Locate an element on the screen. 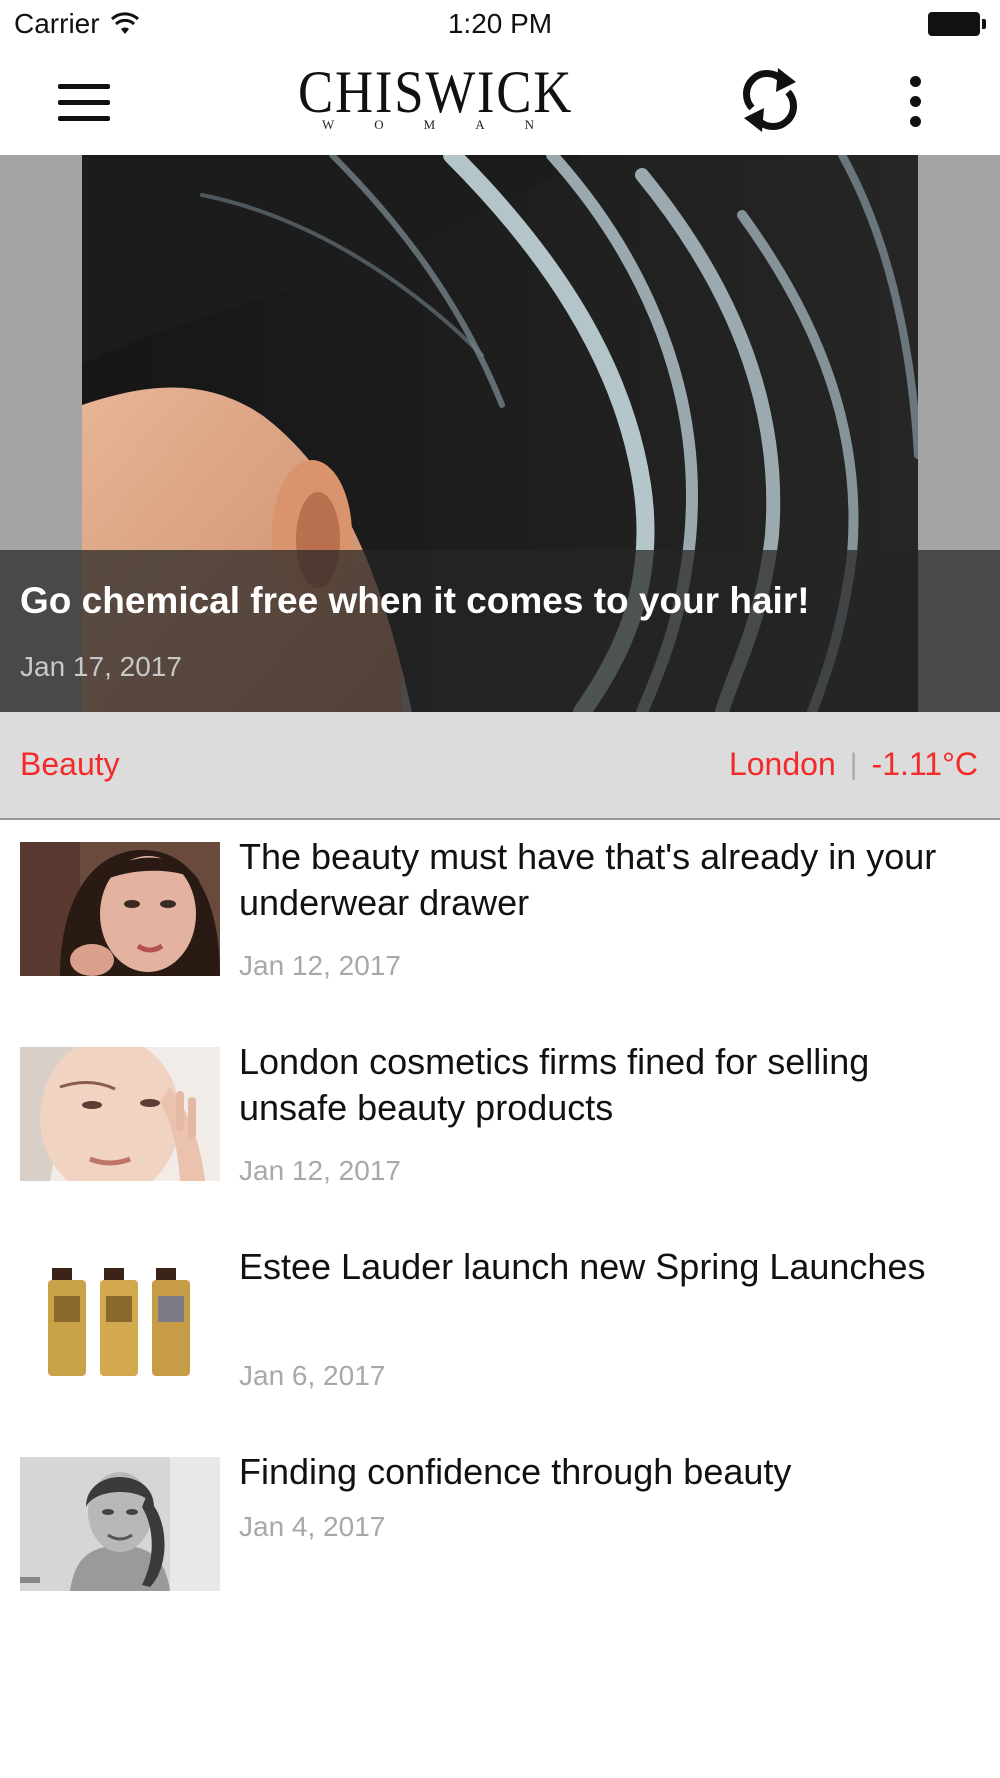 The image size is (1000, 1778). more-vertical-icon is located at coordinates (915, 81).